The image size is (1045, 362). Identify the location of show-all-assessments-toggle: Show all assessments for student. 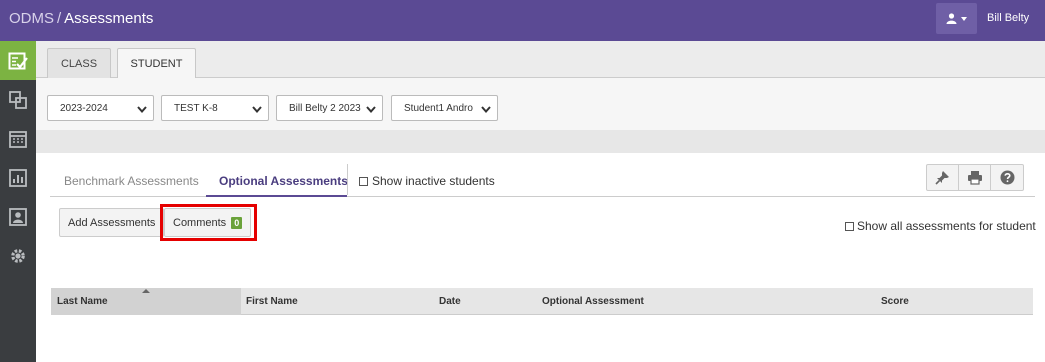
(940, 226).